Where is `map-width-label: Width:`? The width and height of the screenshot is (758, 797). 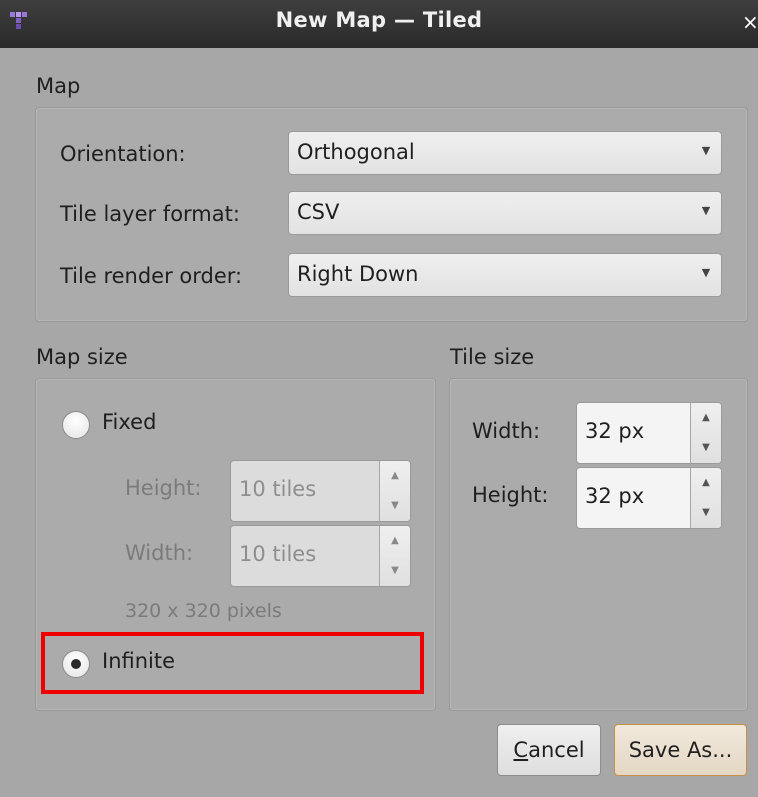
map-width-label: Width: is located at coordinates (159, 553).